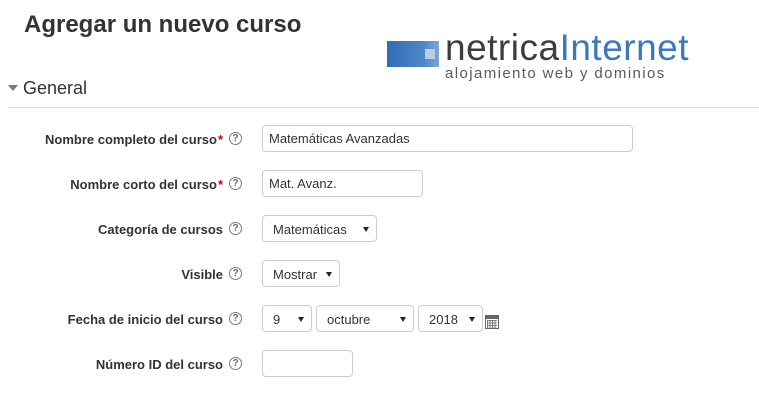 The width and height of the screenshot is (759, 394). Describe the element at coordinates (379, 230) in the screenshot. I see `row-category: Categoría de cursos ? Matemáticas` at that location.